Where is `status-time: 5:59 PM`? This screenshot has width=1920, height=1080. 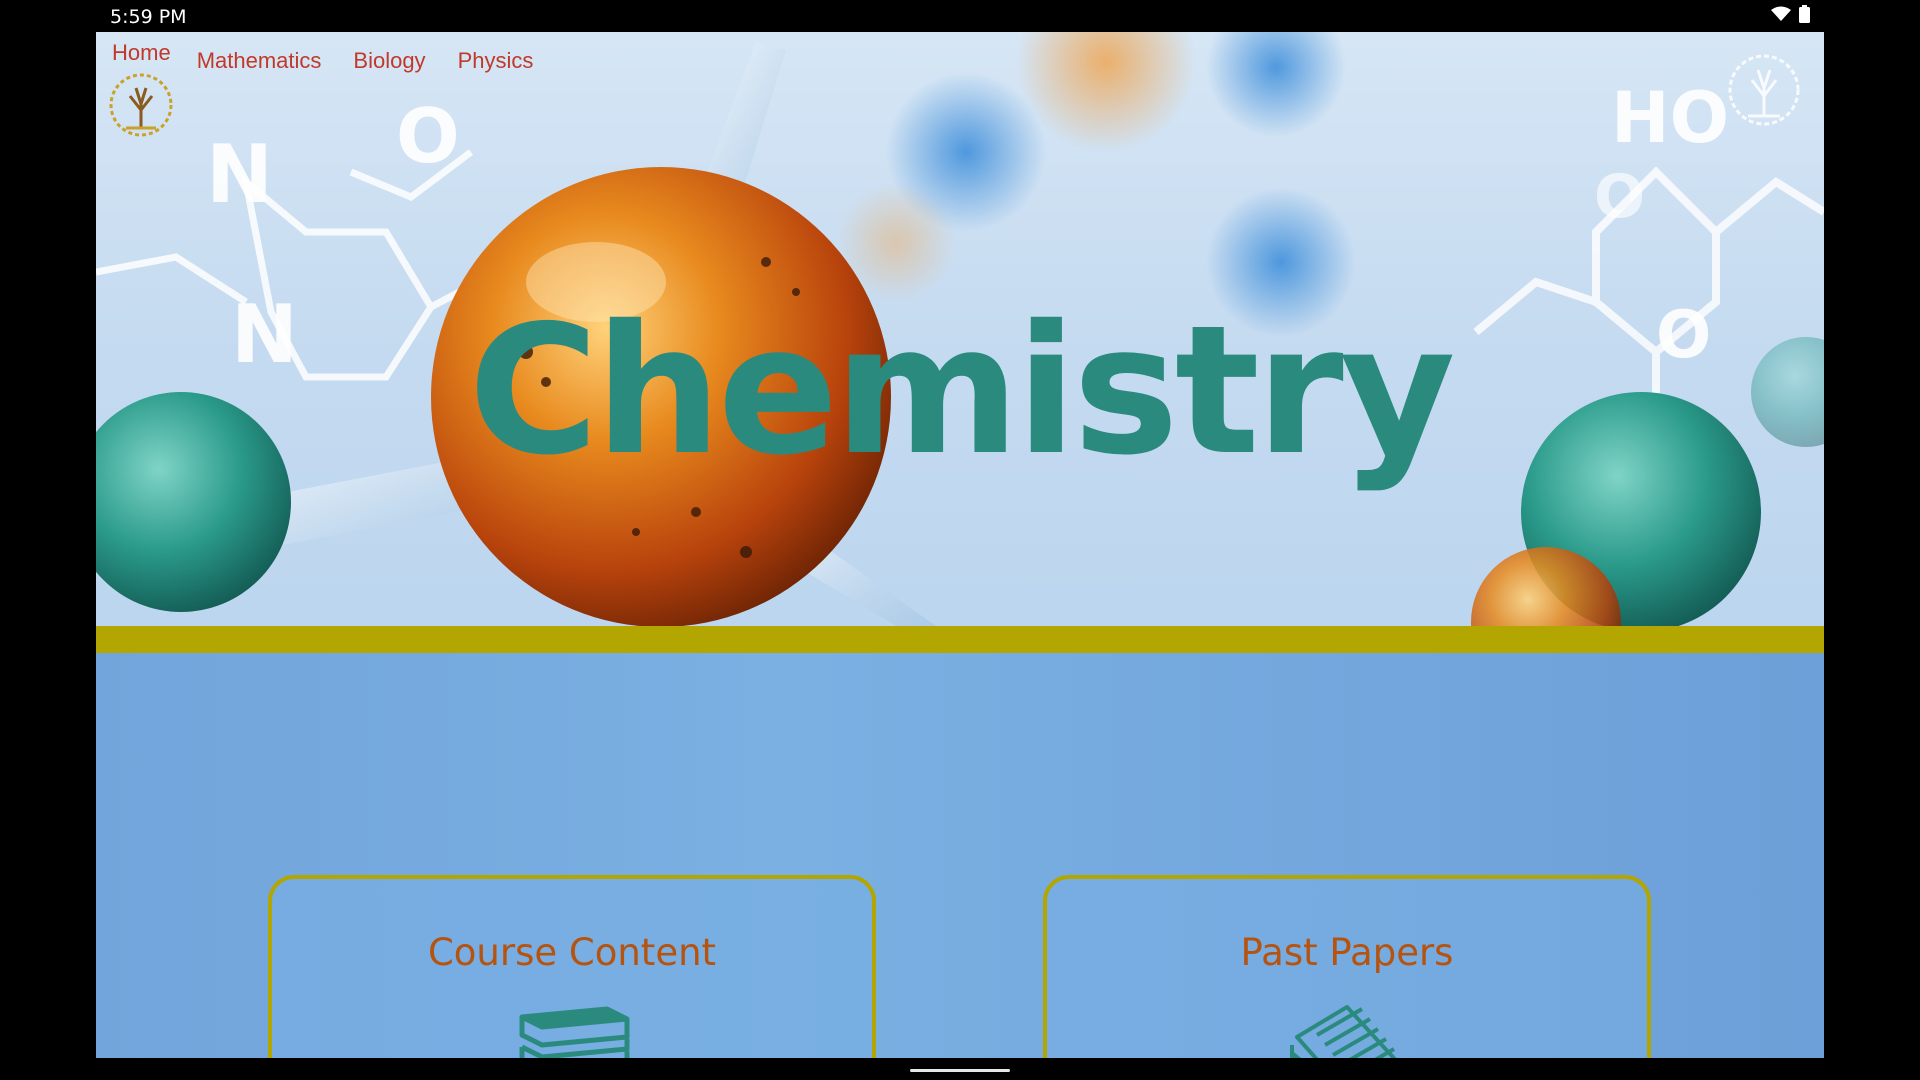 status-time: 5:59 PM is located at coordinates (148, 17).